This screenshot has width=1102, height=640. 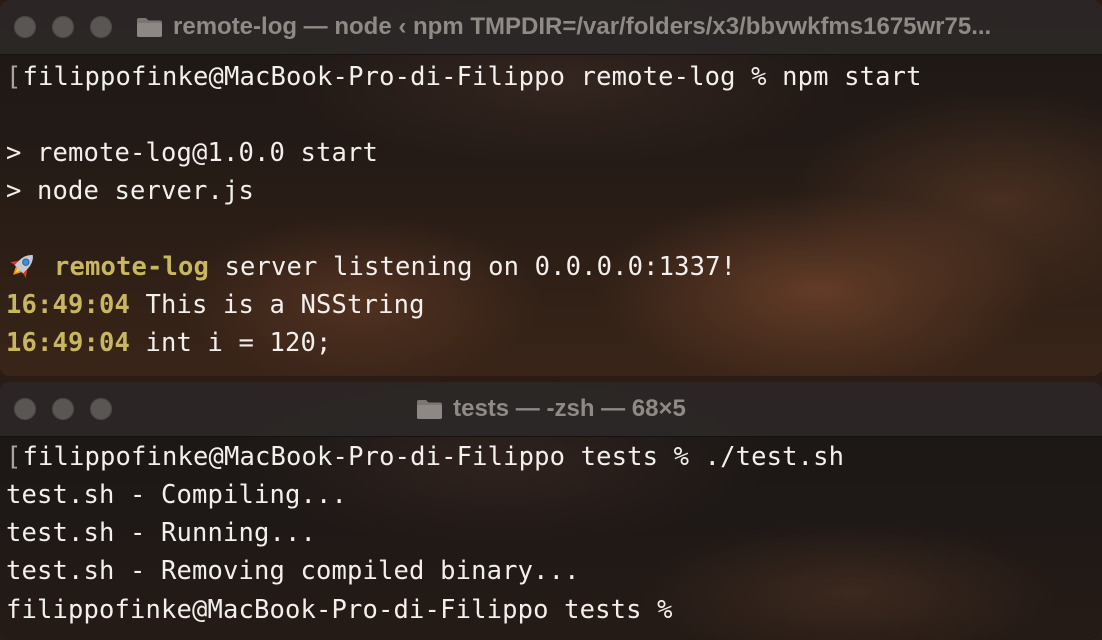 What do you see at coordinates (277, 305) in the screenshot?
I see `log-message: This is a NSString` at bounding box center [277, 305].